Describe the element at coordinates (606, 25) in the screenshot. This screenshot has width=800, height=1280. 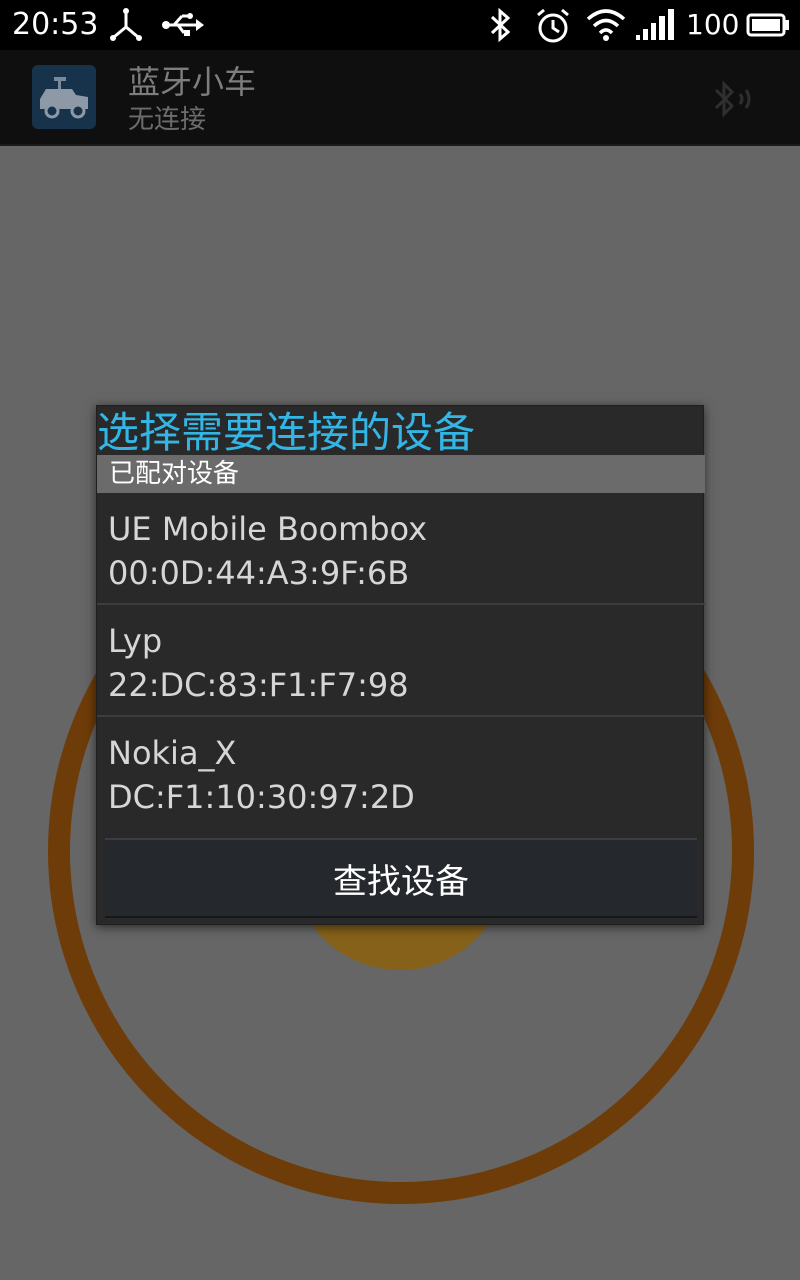
I see `wifi-icon` at that location.